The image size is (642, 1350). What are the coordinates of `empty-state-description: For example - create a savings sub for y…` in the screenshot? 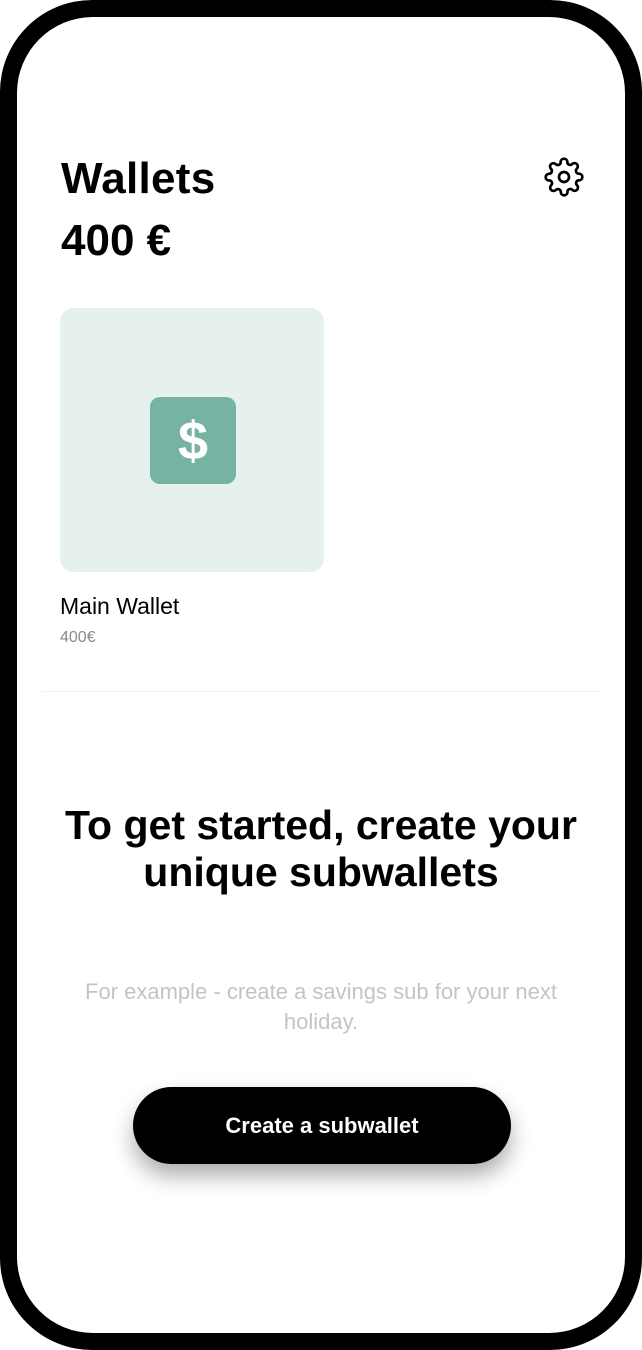 It's located at (321, 1006).